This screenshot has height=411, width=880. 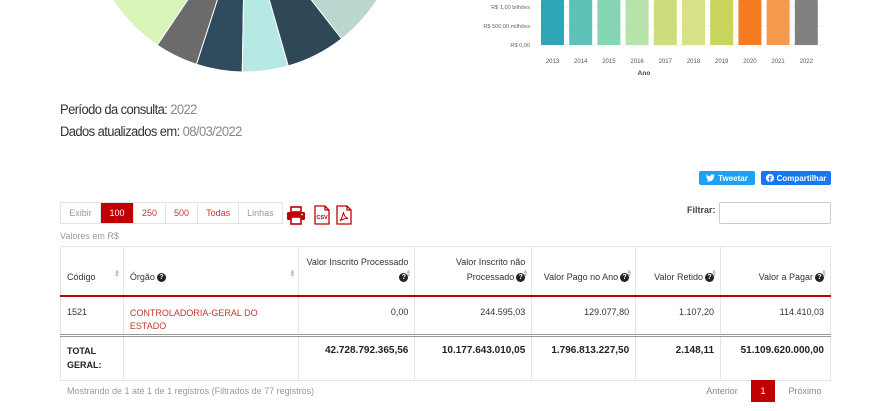 What do you see at coordinates (805, 391) in the screenshot?
I see `next-page-button: Próximo` at bounding box center [805, 391].